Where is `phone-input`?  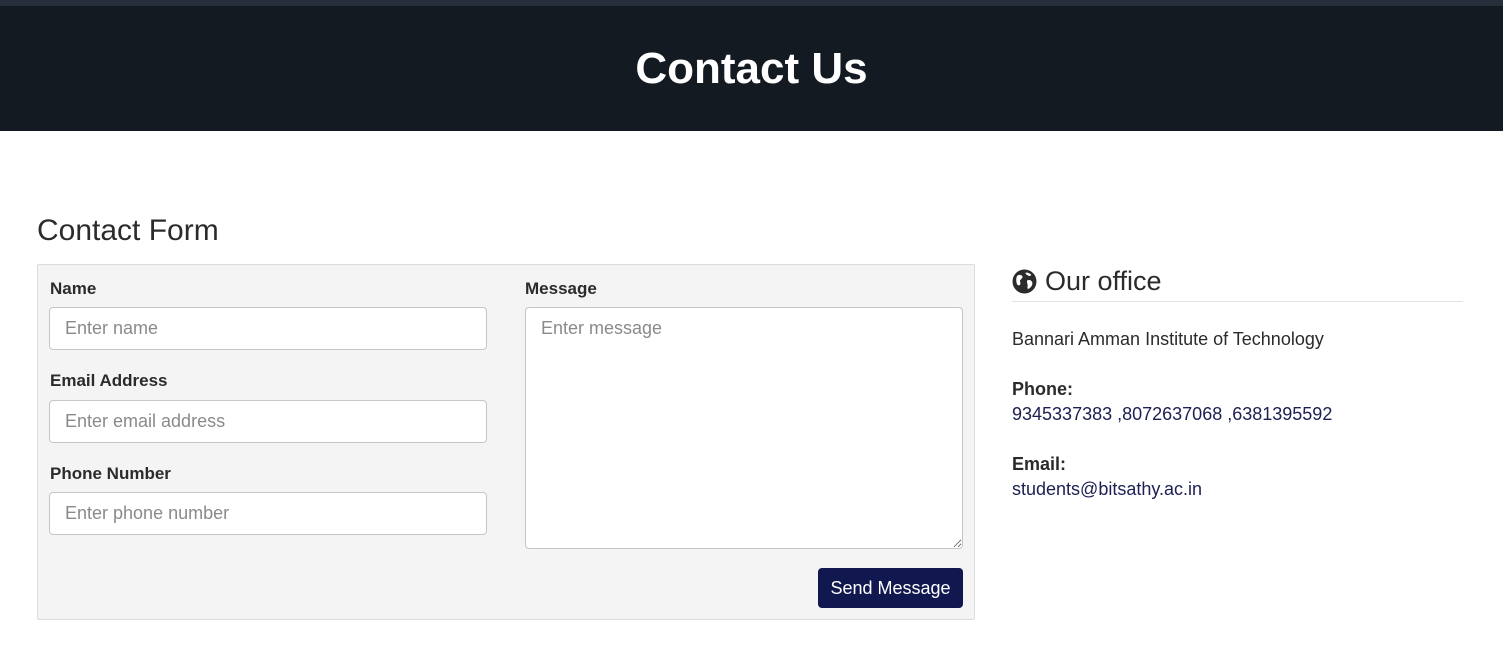
phone-input is located at coordinates (268, 513).